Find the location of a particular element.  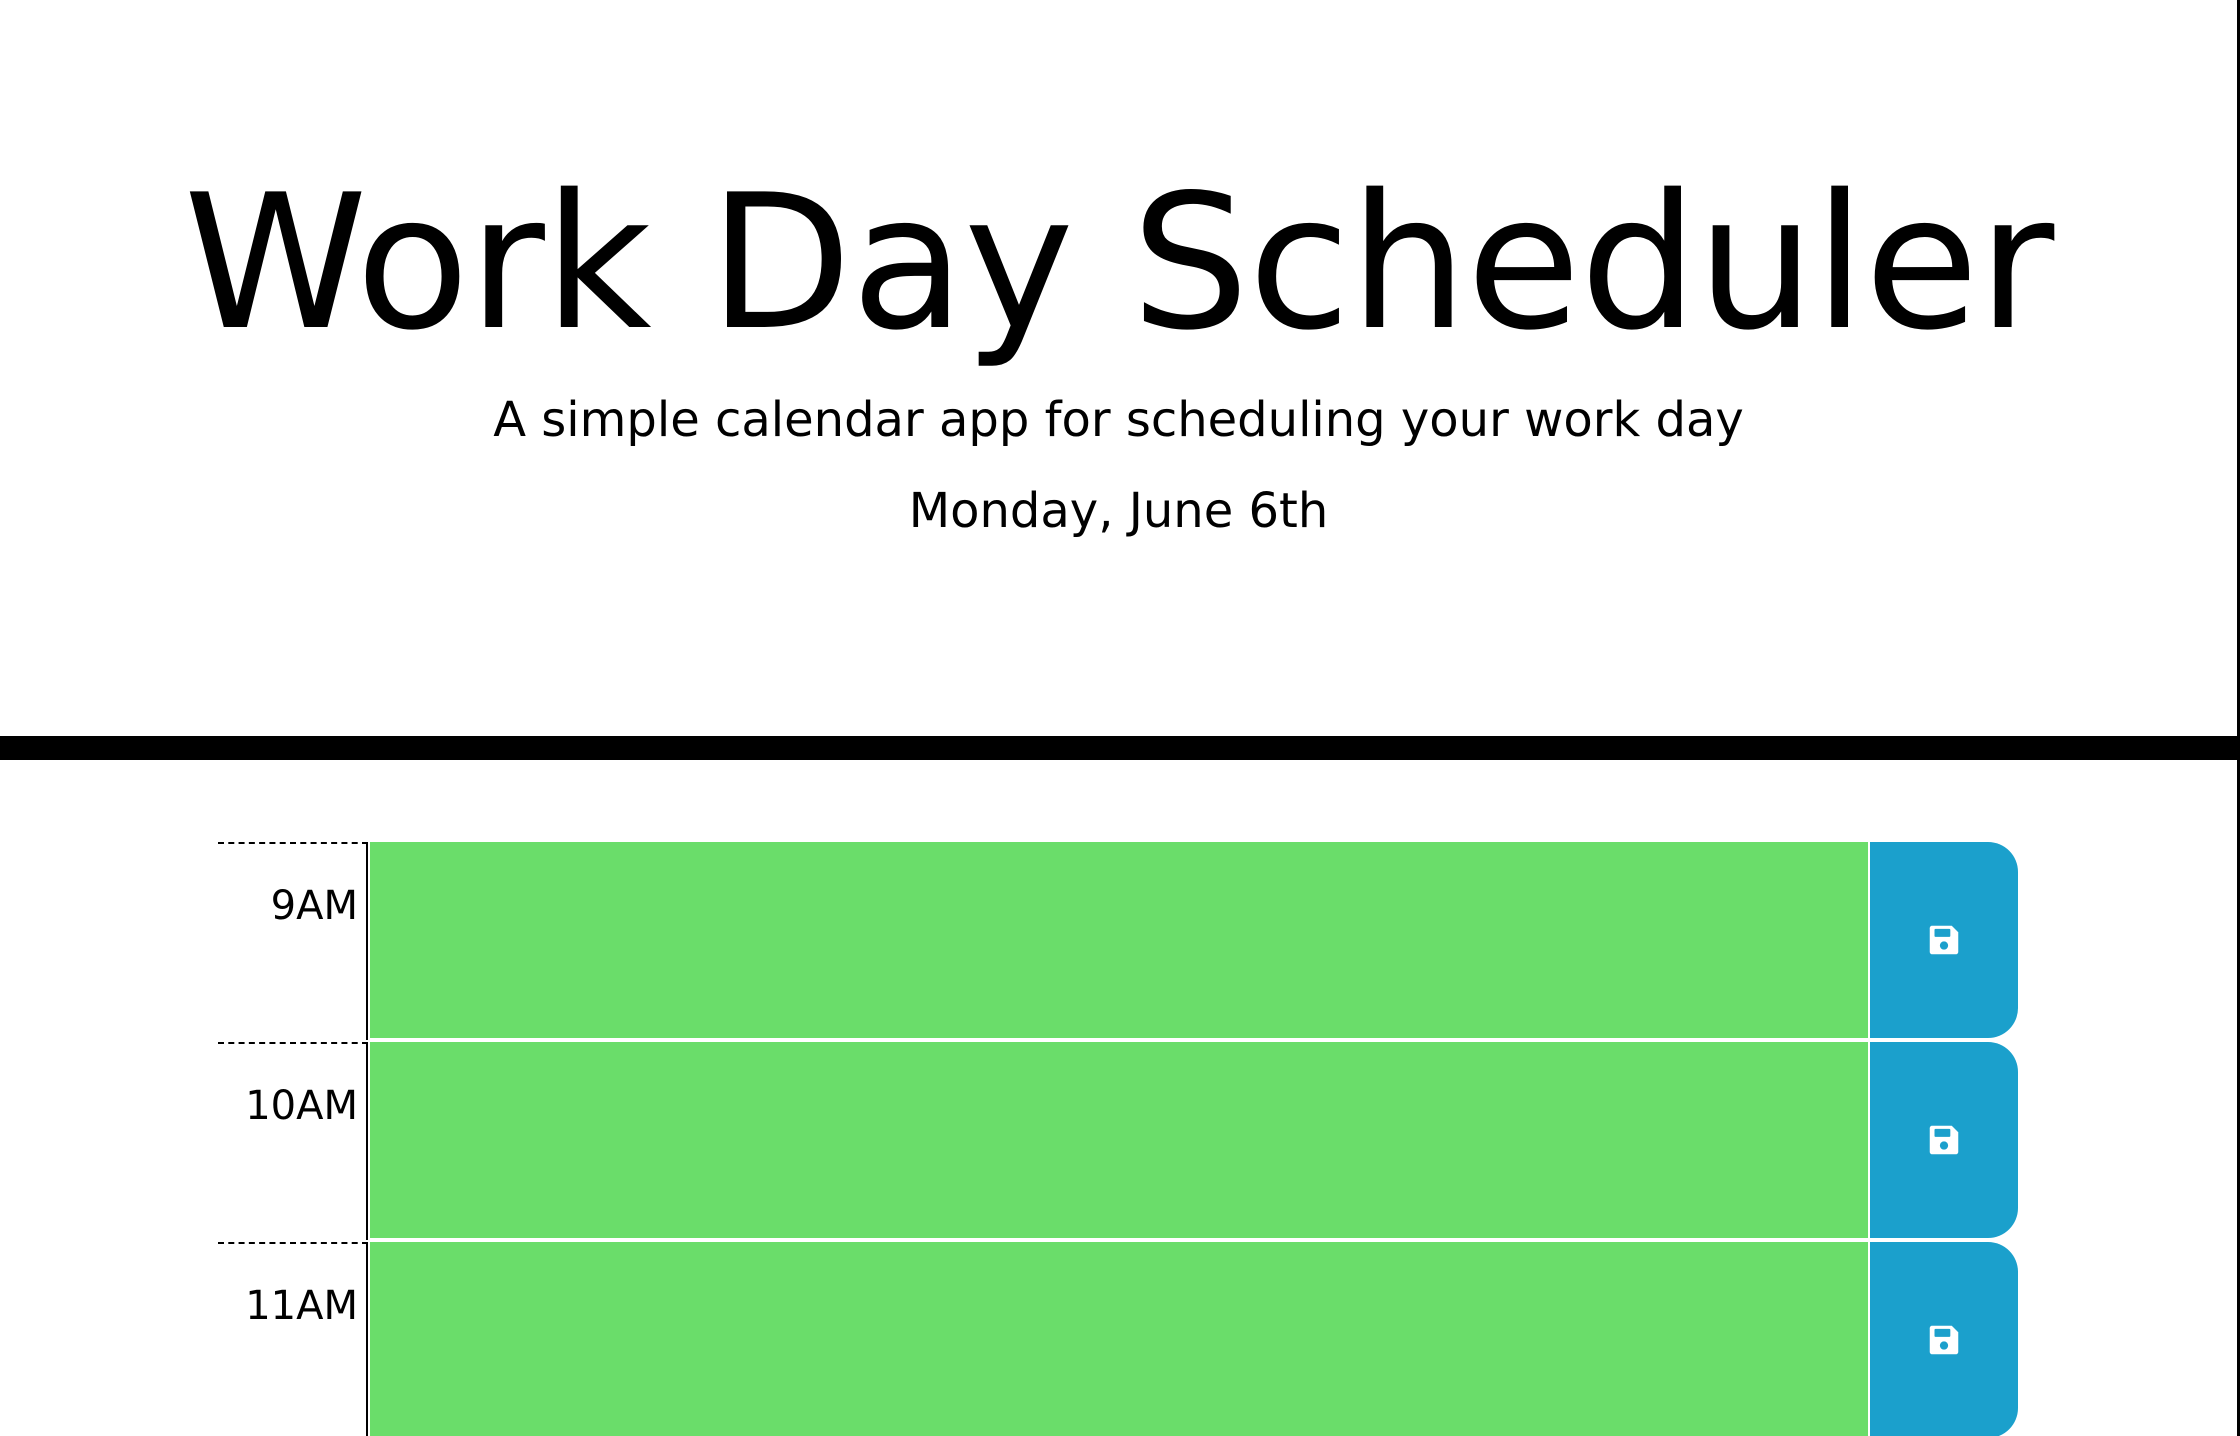

hour-label-box: 11AM is located at coordinates (293, 1339).